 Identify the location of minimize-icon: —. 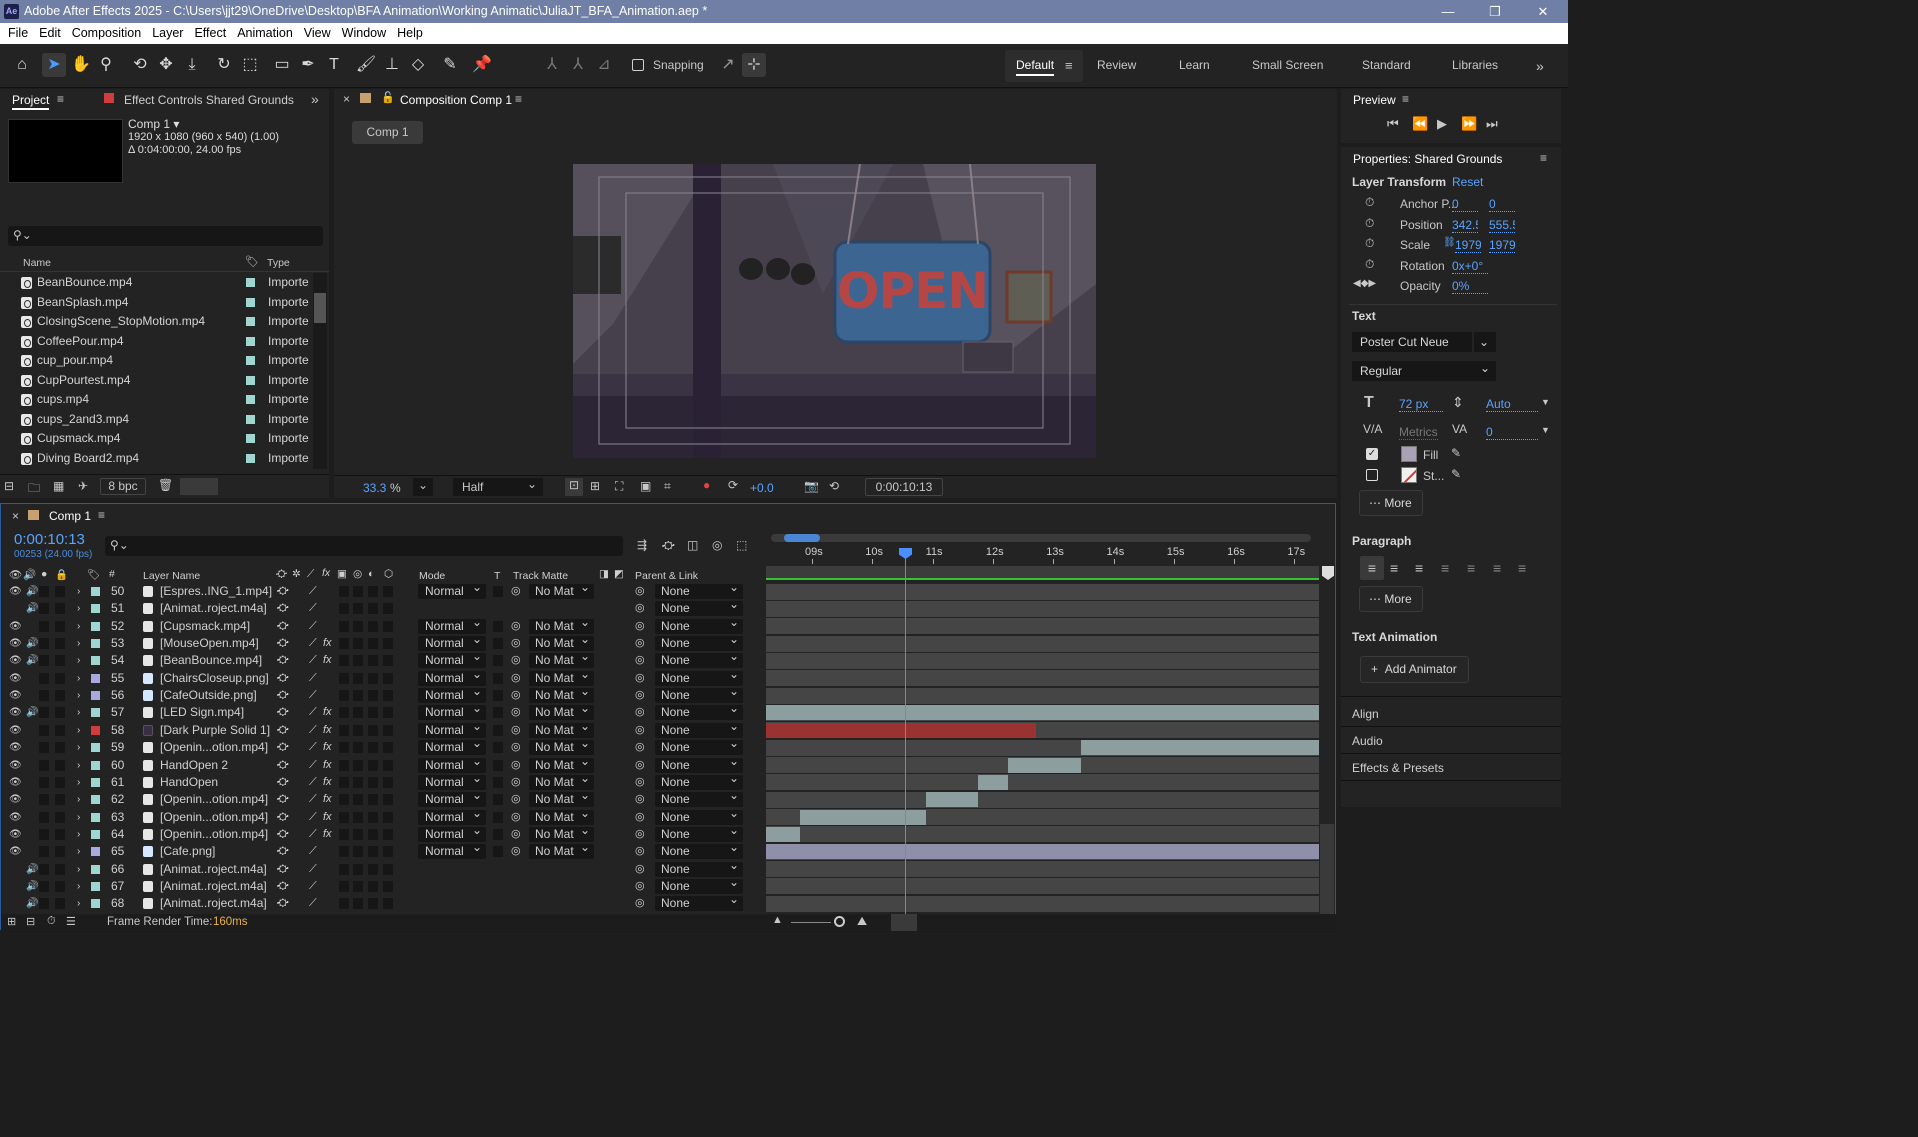
(1448, 11).